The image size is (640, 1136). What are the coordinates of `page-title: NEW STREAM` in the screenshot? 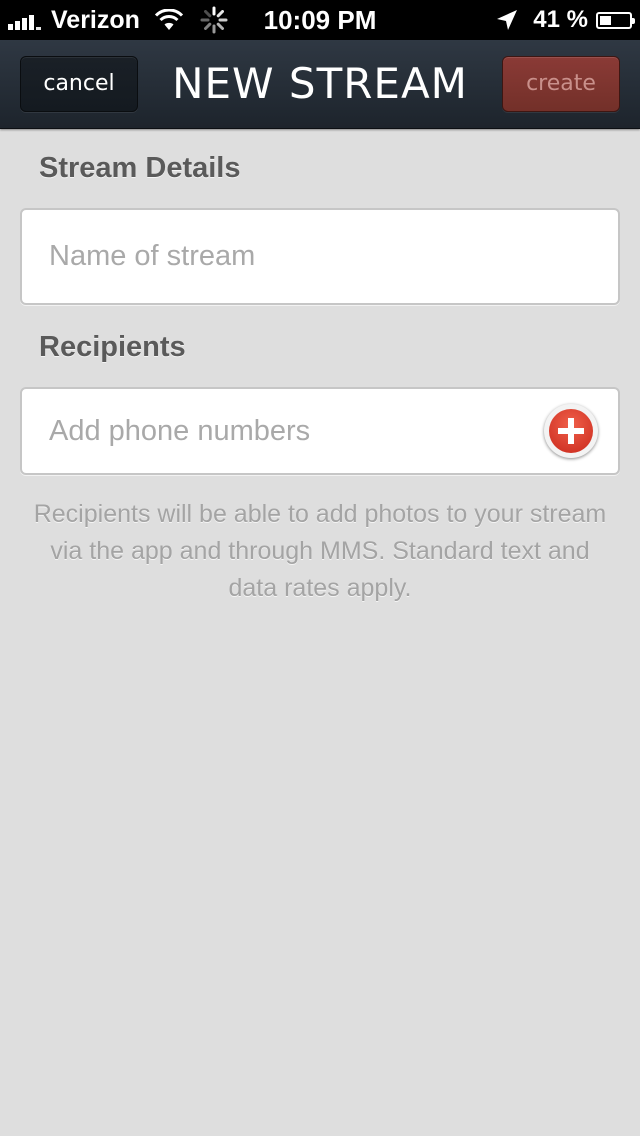 It's located at (320, 83).